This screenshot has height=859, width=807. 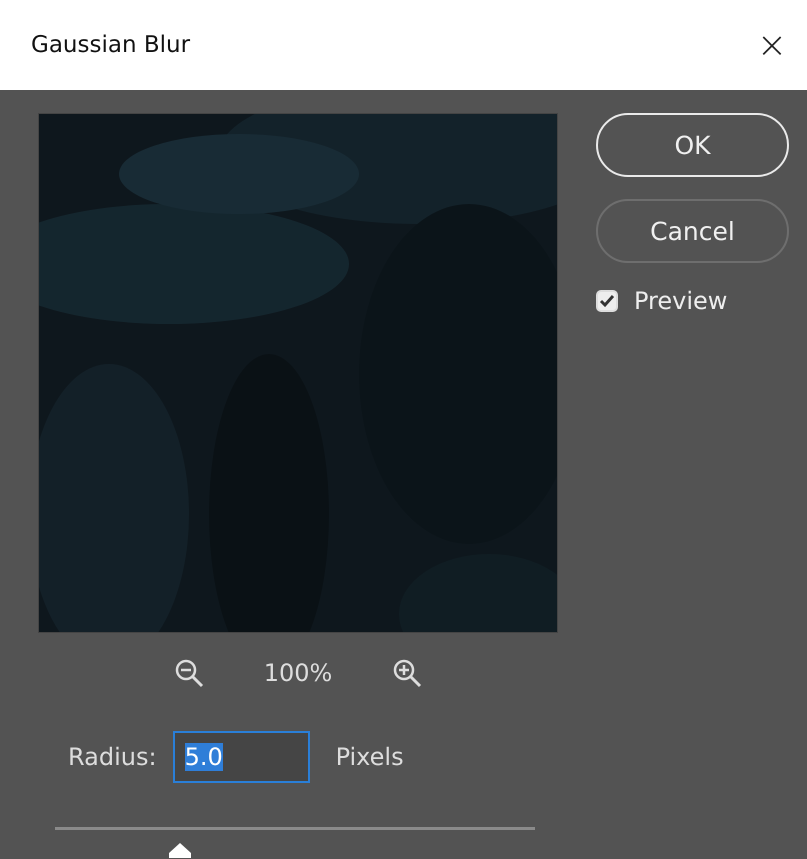 What do you see at coordinates (771, 45) in the screenshot?
I see `close-button: ×` at bounding box center [771, 45].